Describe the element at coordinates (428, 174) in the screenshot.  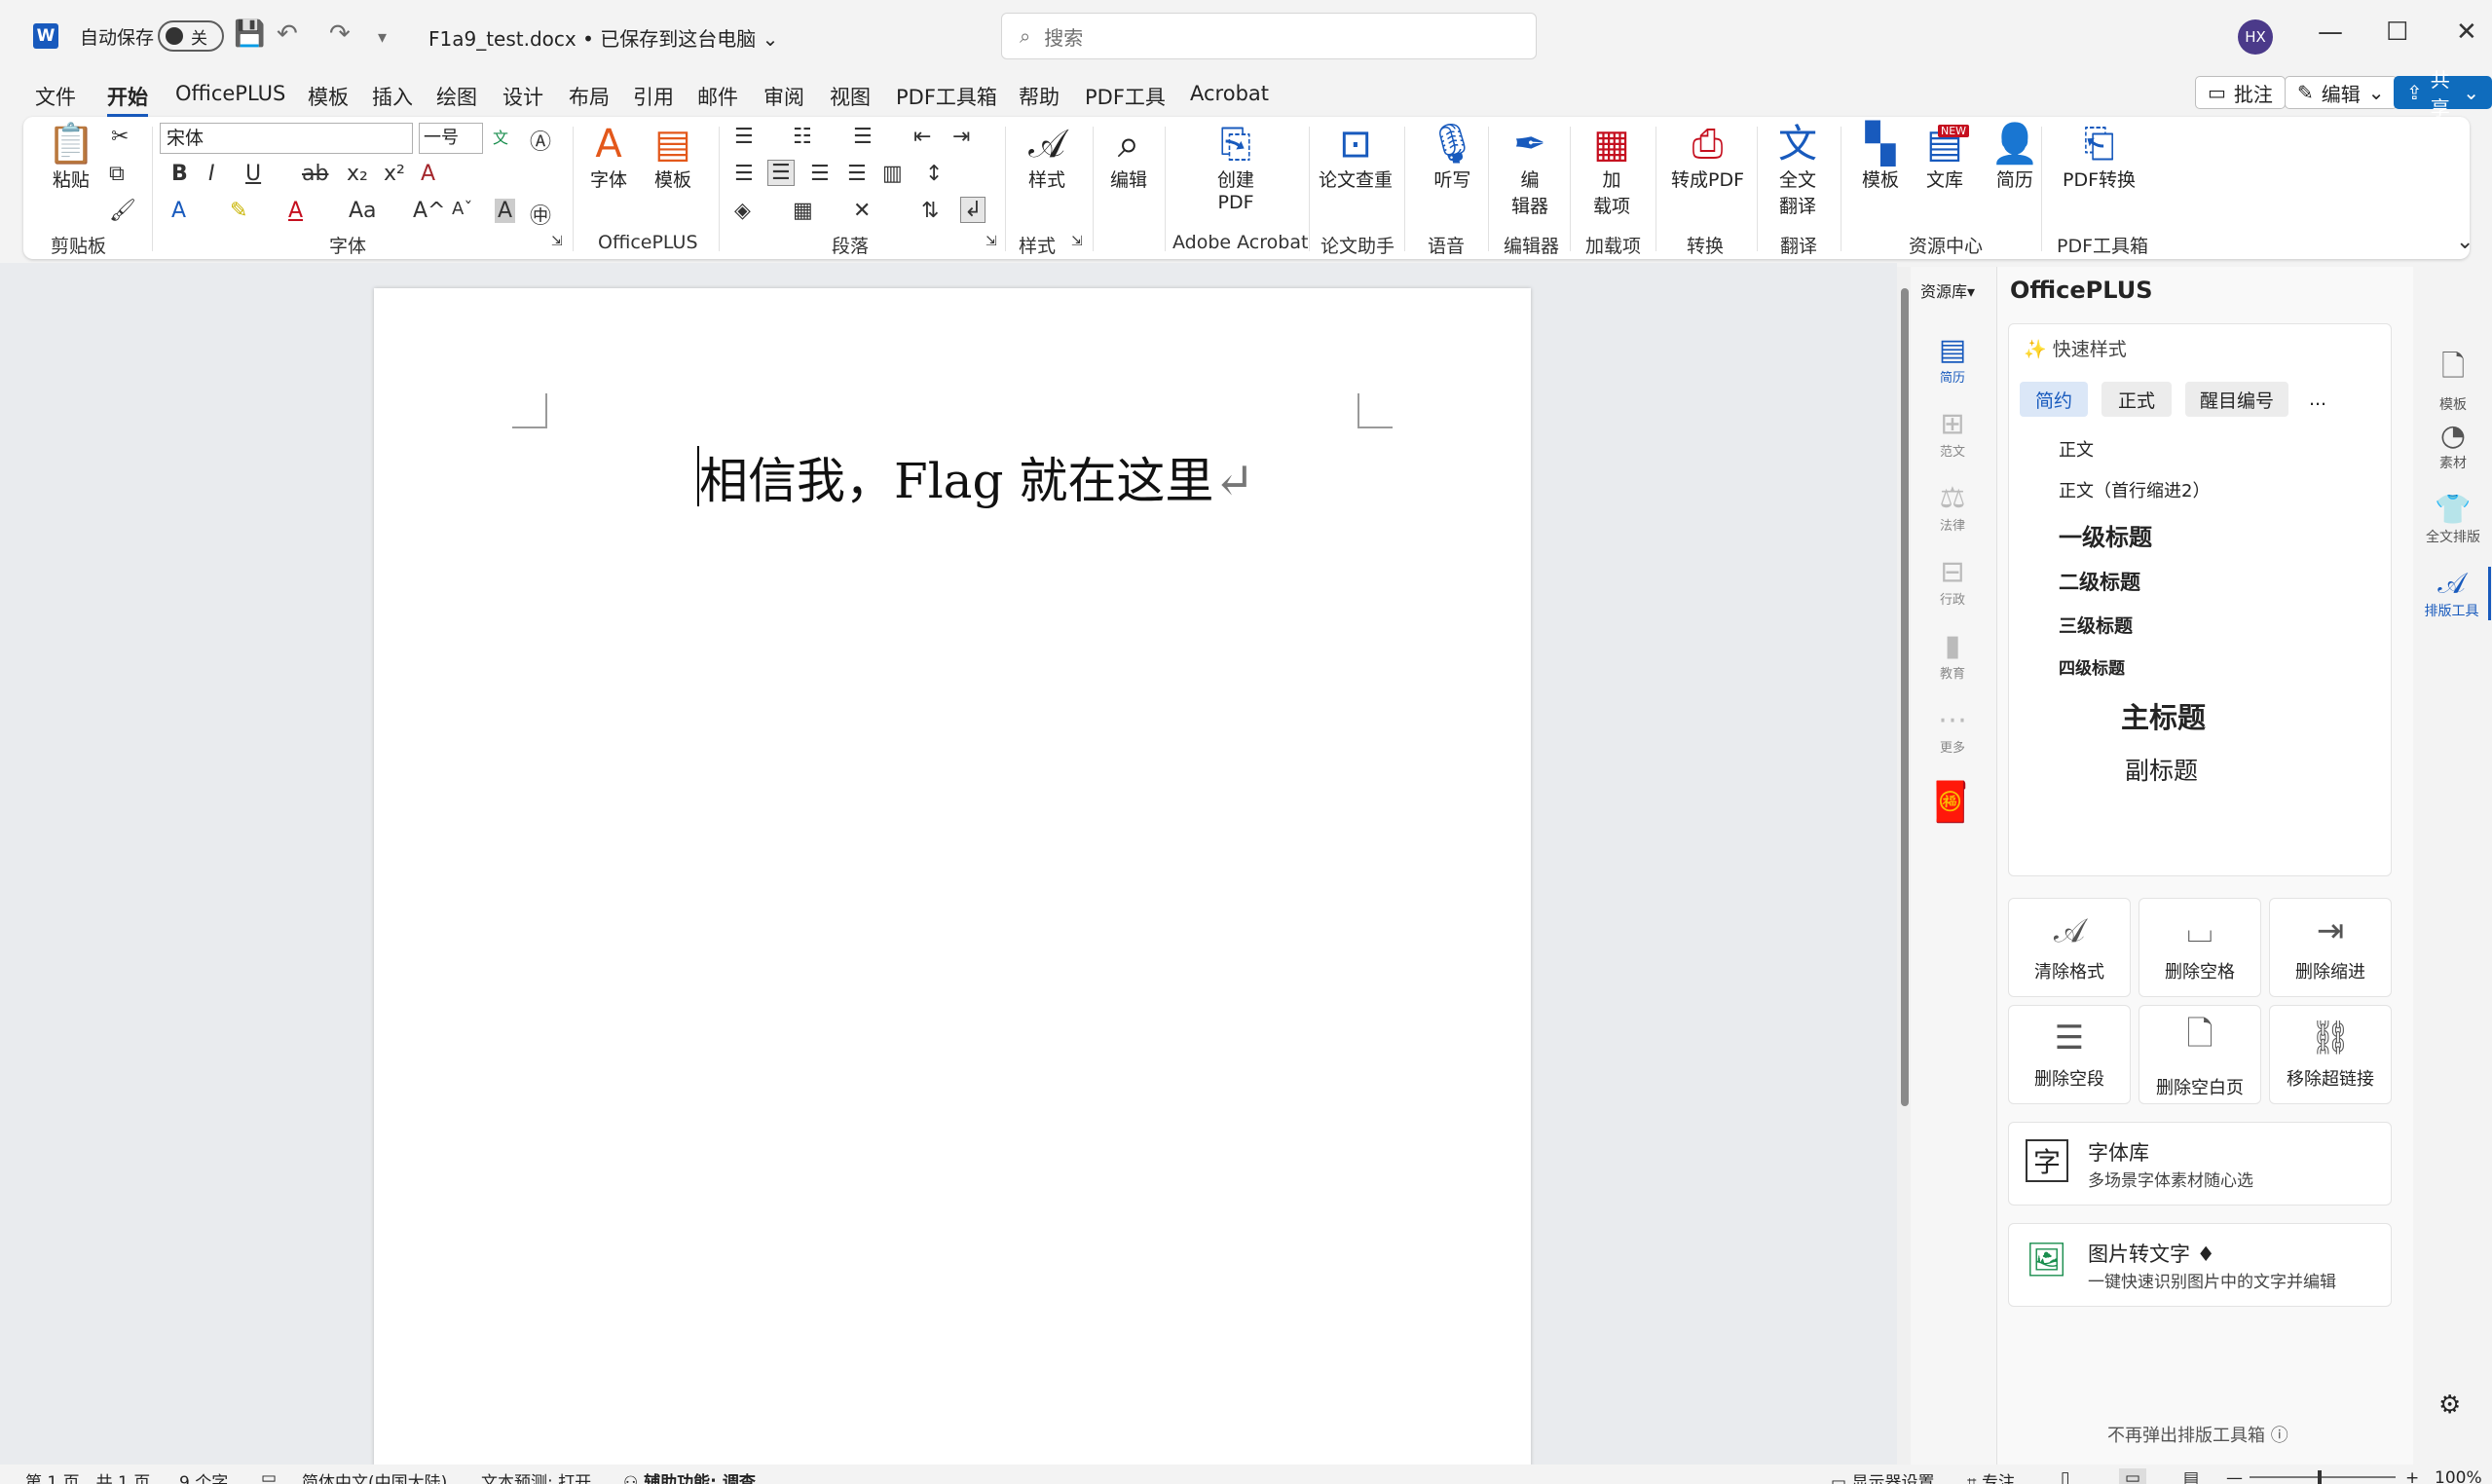
I see `clear-format-icon: A` at that location.